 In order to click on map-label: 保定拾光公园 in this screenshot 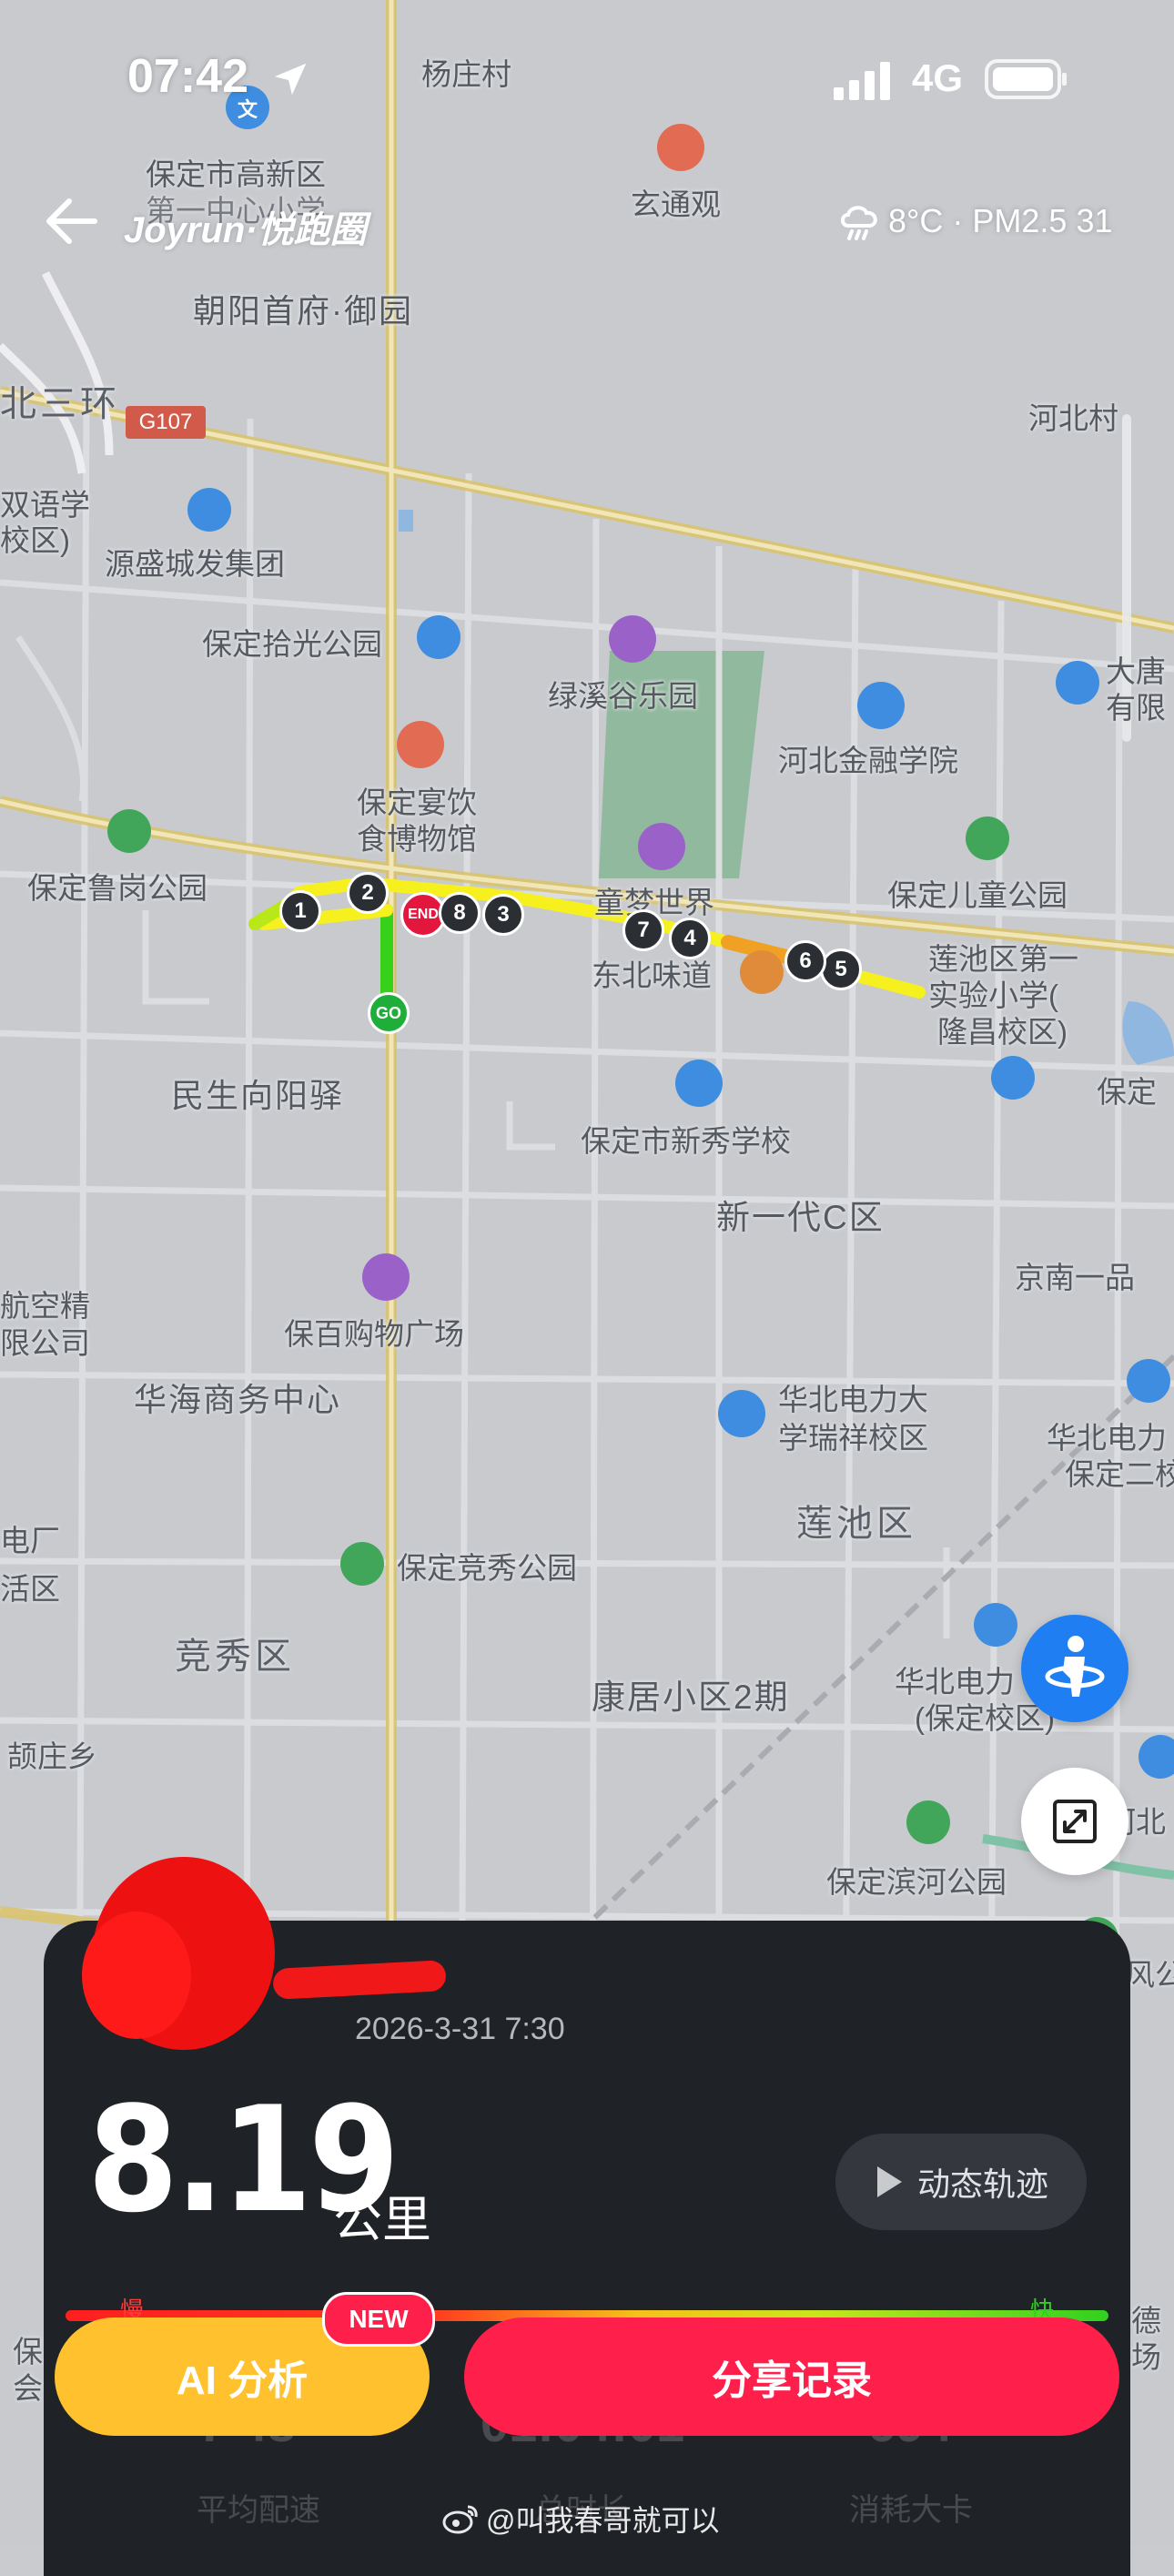, I will do `click(292, 644)`.